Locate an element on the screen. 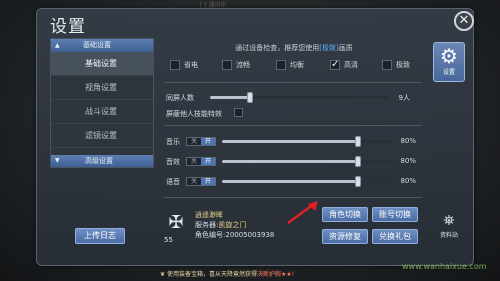  sfx-toggle: 关 开 is located at coordinates (201, 161).